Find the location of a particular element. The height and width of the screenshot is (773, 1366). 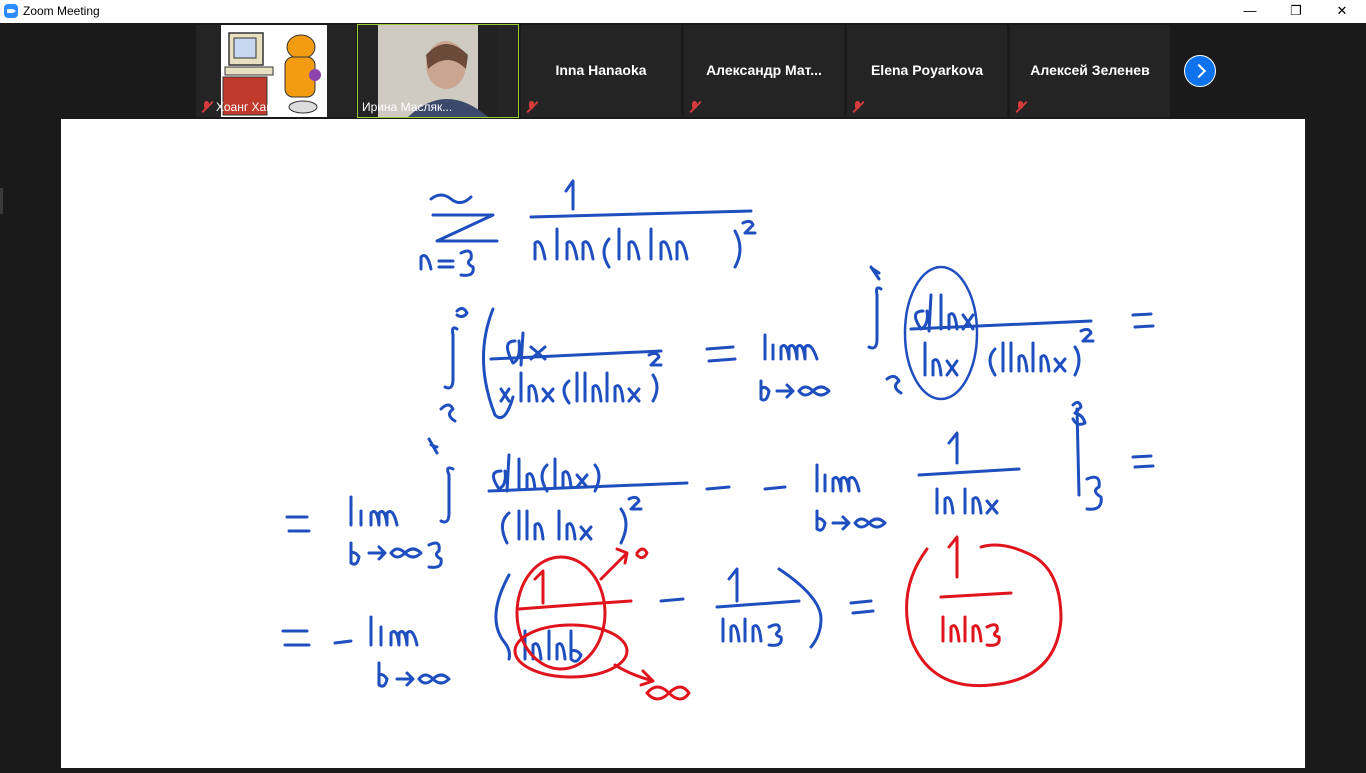

minimize-button: — is located at coordinates (1250, 11).